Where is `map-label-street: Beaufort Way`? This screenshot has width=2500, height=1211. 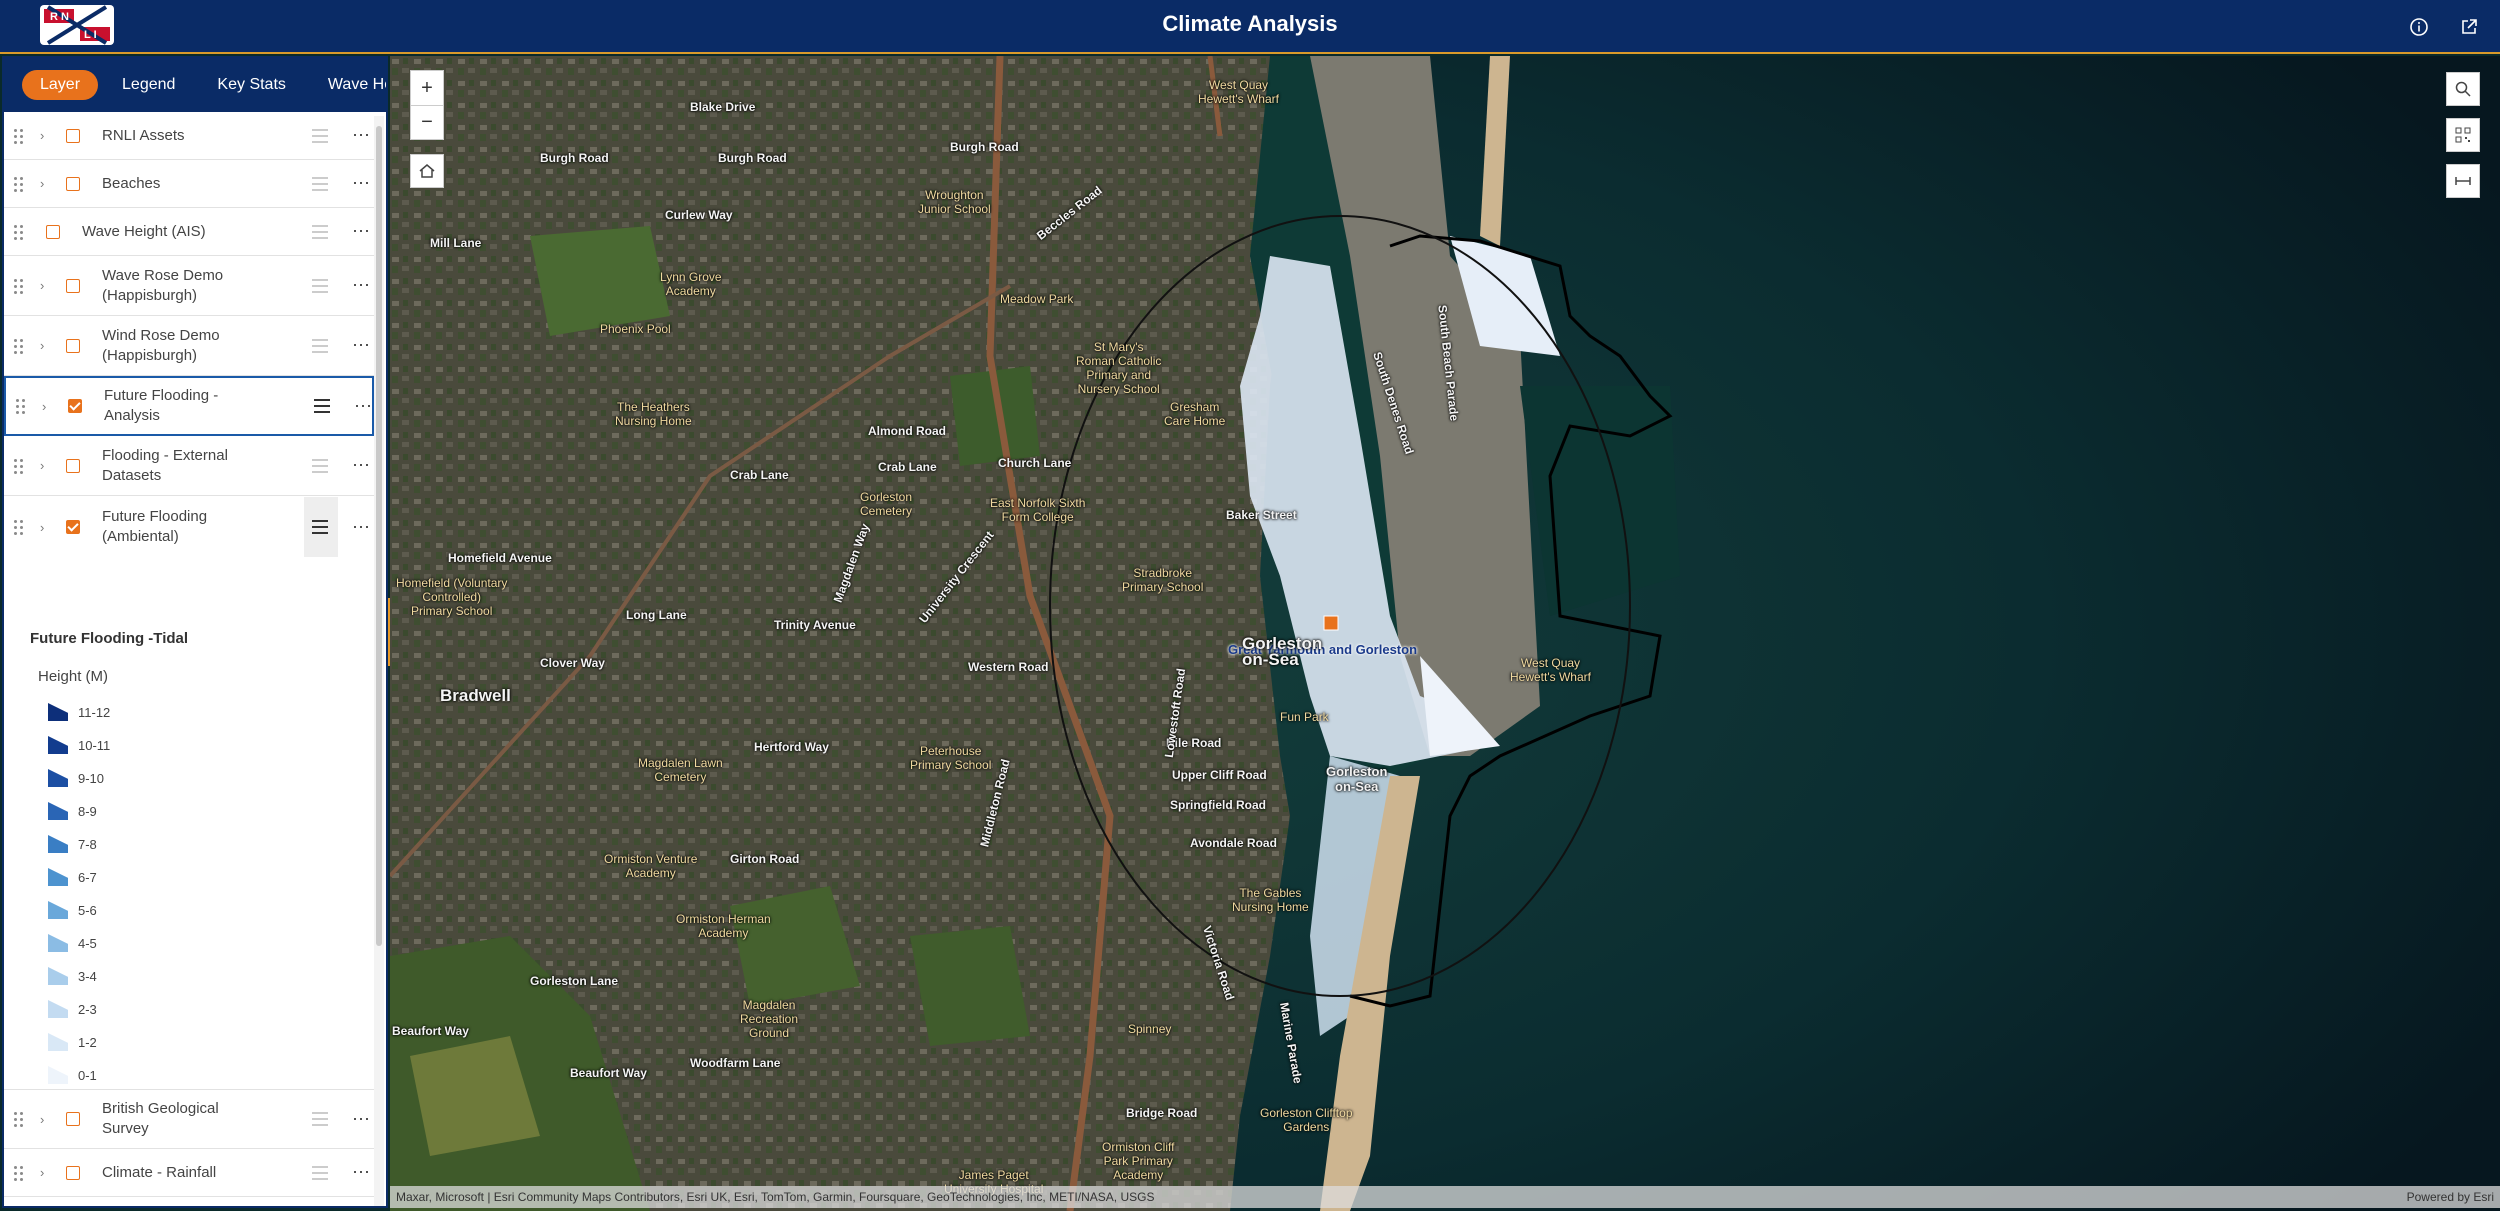
map-label-street: Beaufort Way is located at coordinates (430, 1031).